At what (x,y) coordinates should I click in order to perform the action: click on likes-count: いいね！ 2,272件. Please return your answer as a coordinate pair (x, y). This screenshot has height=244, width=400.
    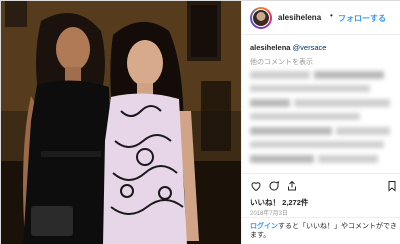
    Looking at the image, I should click on (279, 202).